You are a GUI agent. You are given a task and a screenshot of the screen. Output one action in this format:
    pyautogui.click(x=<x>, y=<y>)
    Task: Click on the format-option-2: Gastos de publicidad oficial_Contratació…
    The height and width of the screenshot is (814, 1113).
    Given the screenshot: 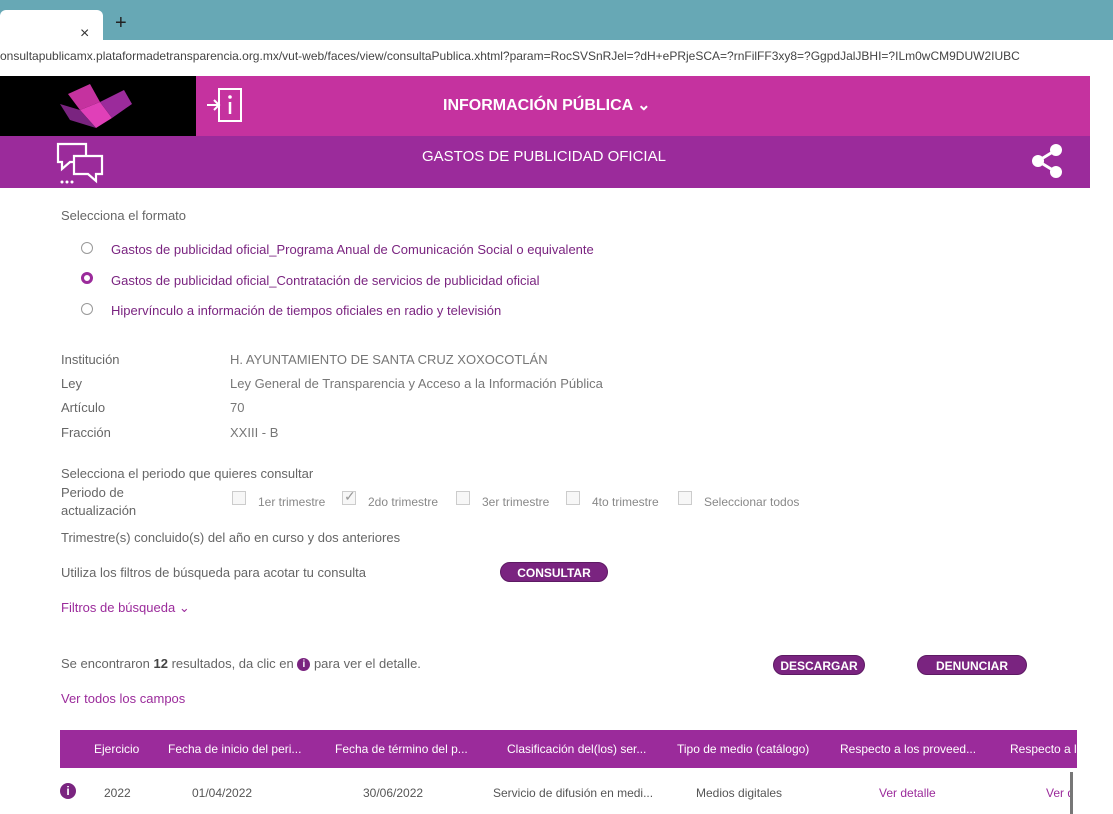 What is the action you would take?
    pyautogui.click(x=325, y=280)
    